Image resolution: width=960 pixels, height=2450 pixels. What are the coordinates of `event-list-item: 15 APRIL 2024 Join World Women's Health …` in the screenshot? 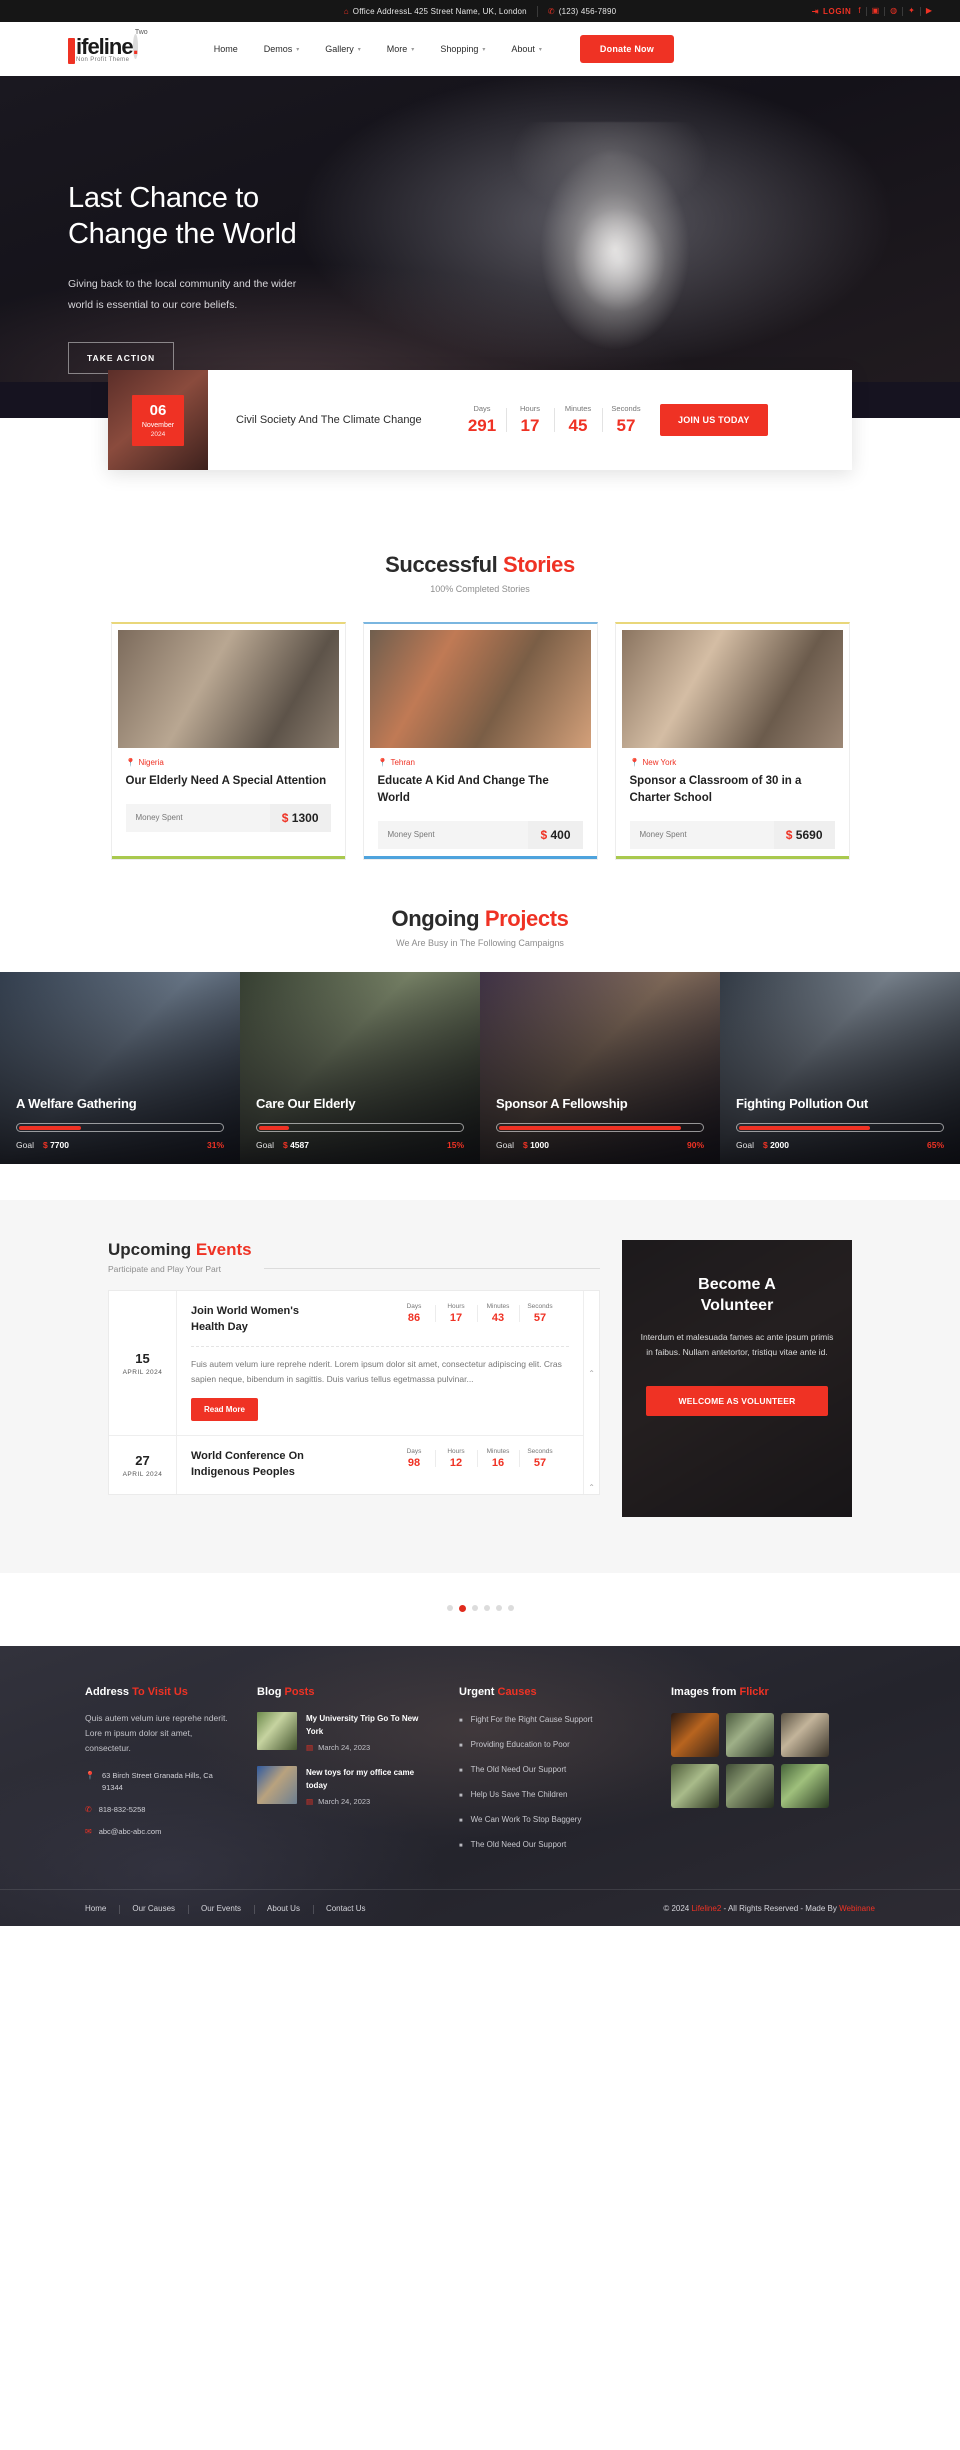 It's located at (346, 1363).